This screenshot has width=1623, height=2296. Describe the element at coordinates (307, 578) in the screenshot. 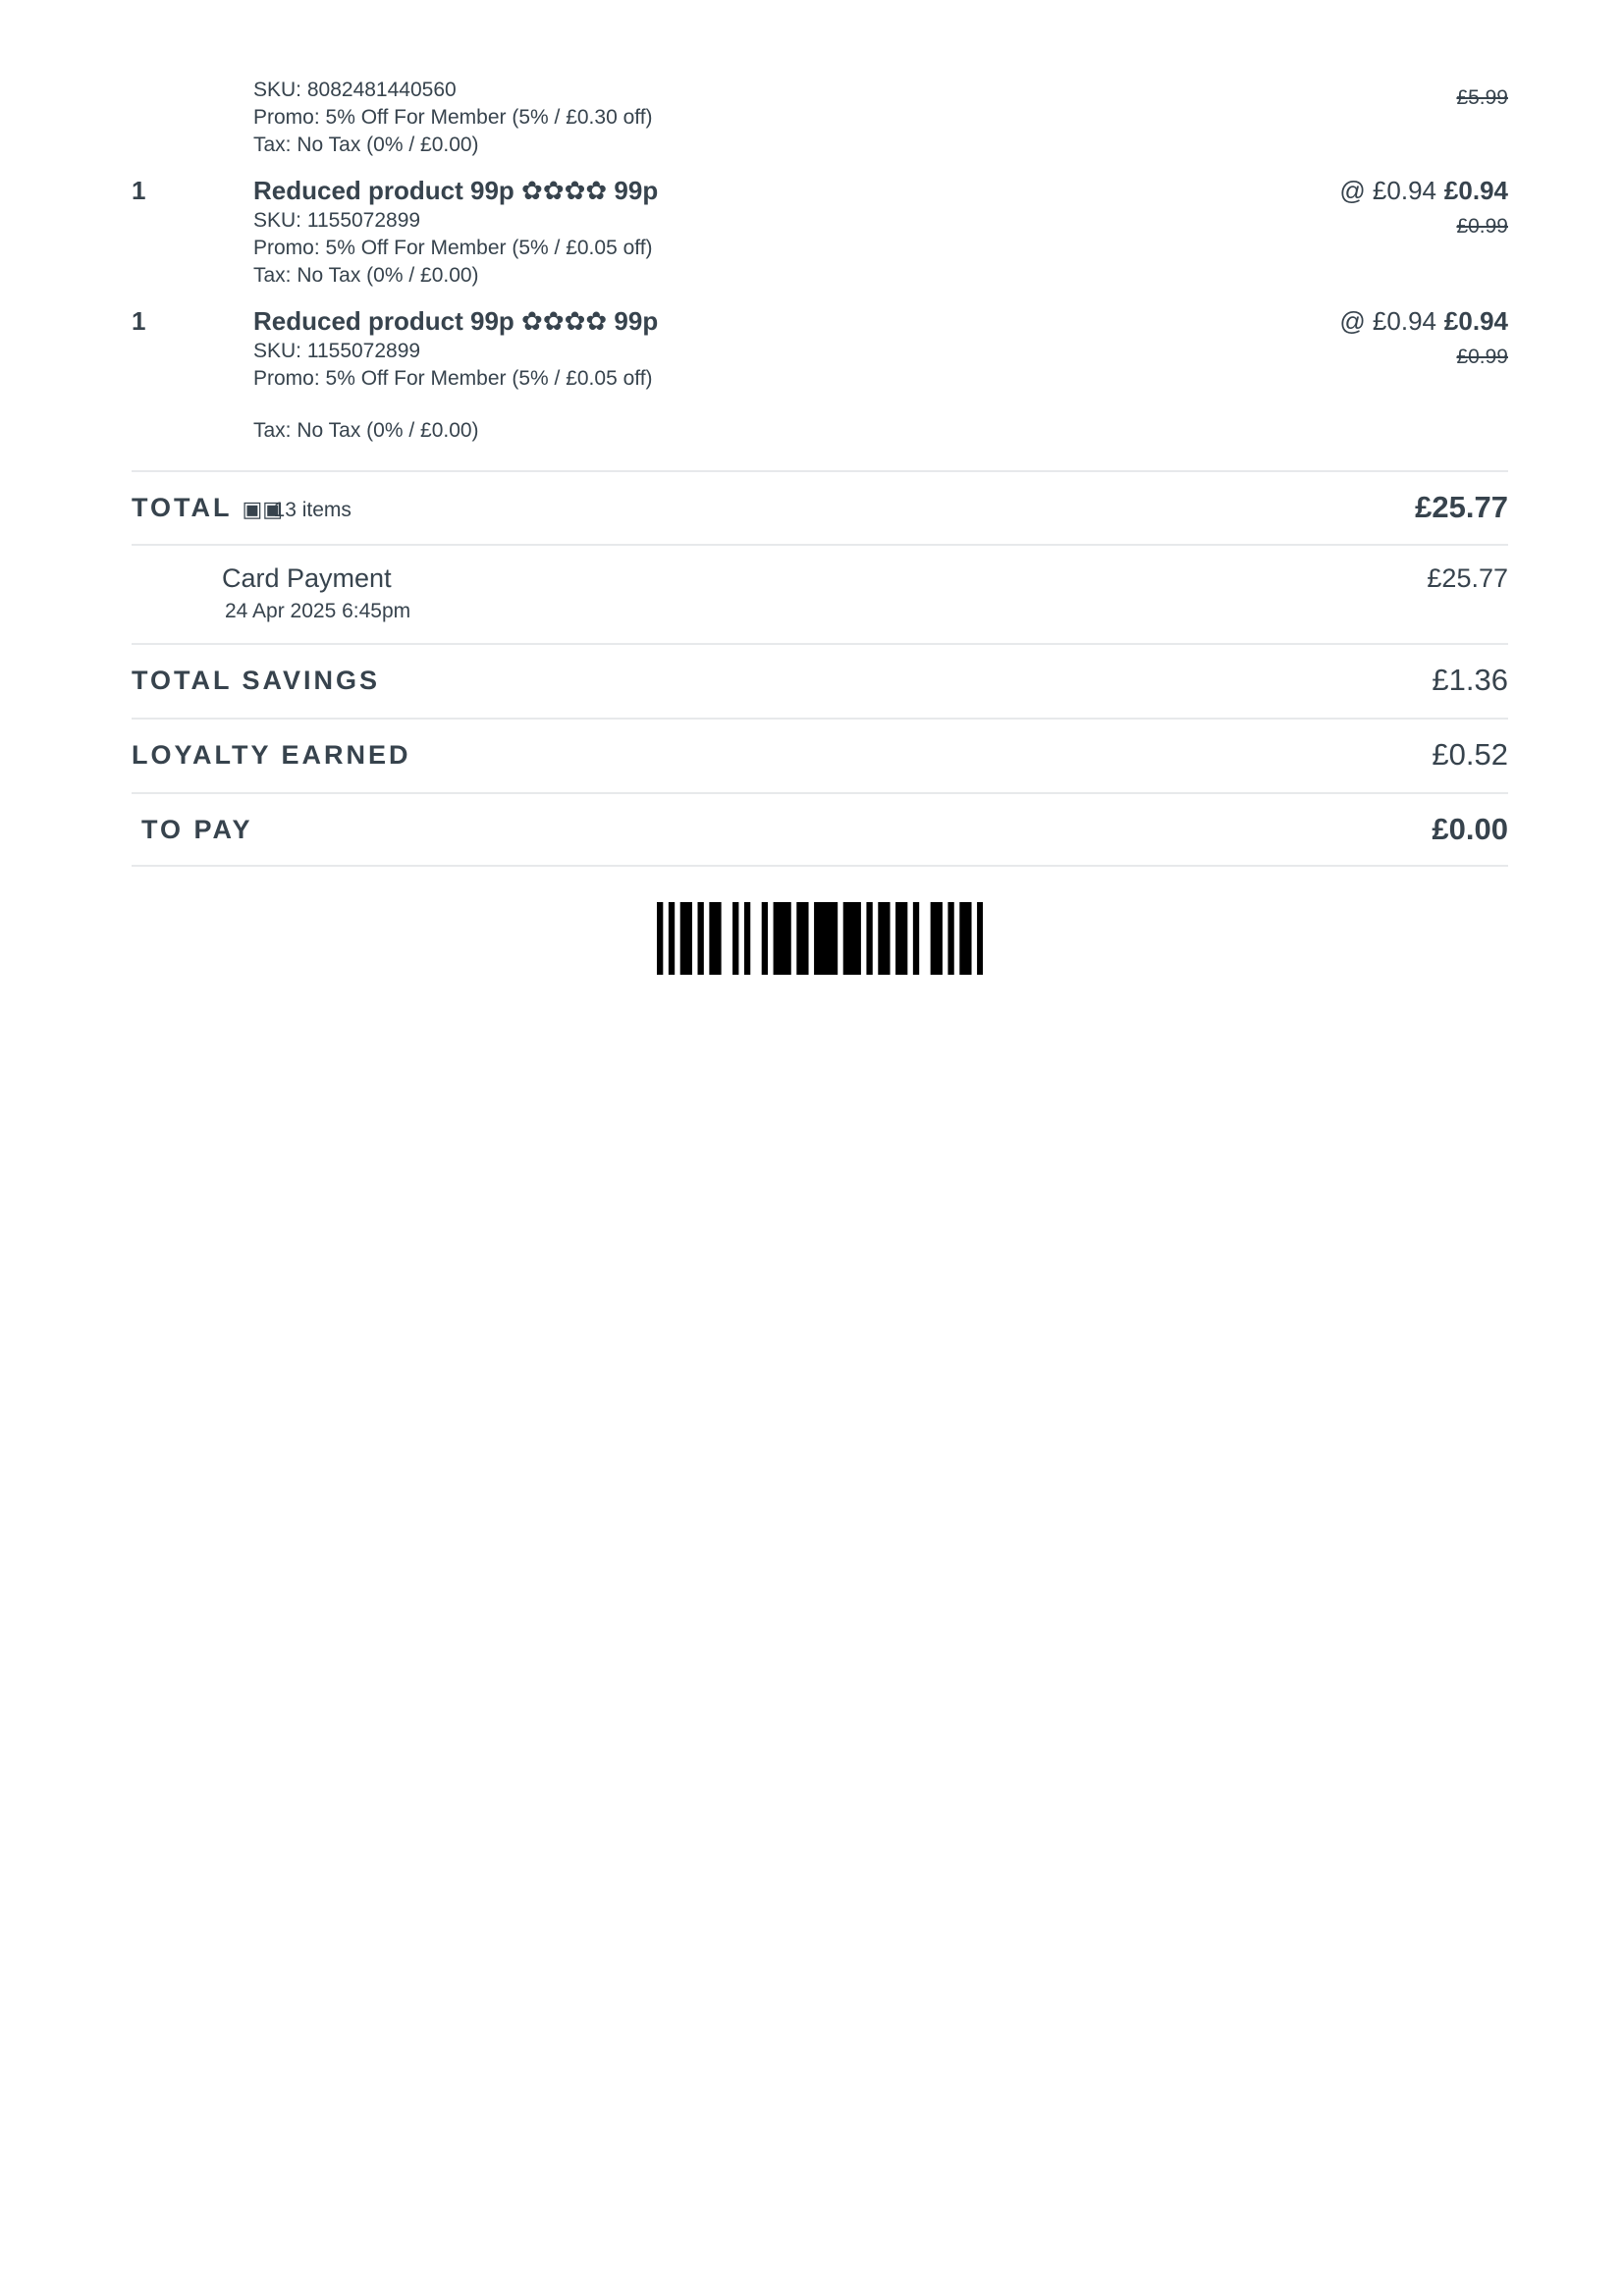

I see `payment-method: Card Payment` at that location.